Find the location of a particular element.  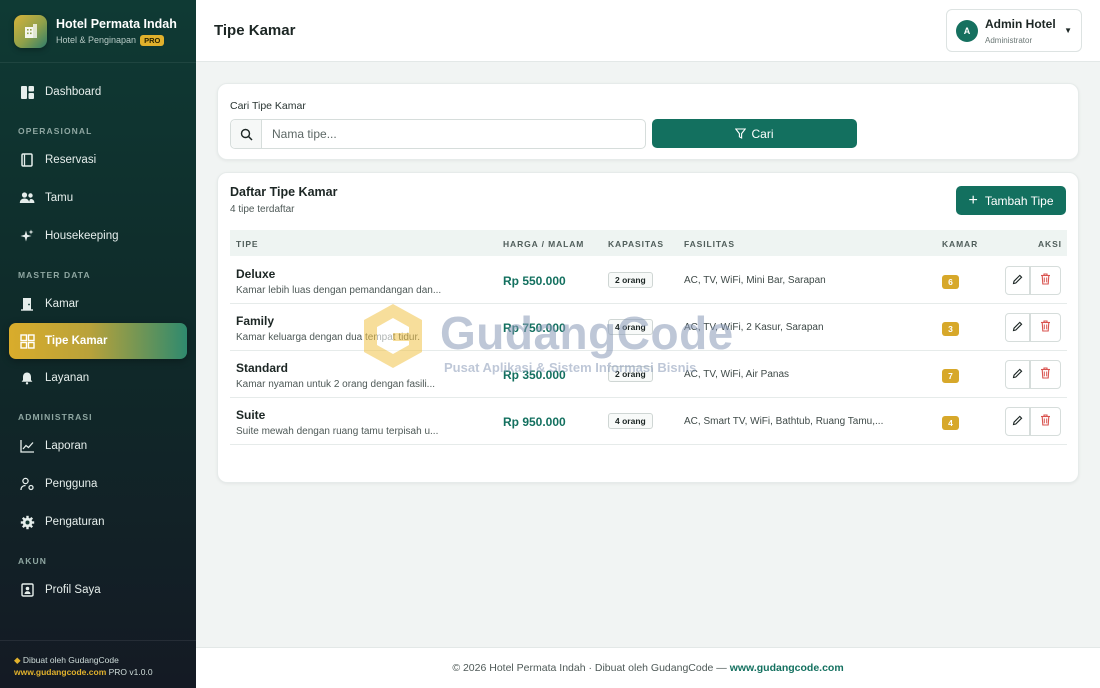

add-type-label: Tambah Tipe is located at coordinates (1019, 200).